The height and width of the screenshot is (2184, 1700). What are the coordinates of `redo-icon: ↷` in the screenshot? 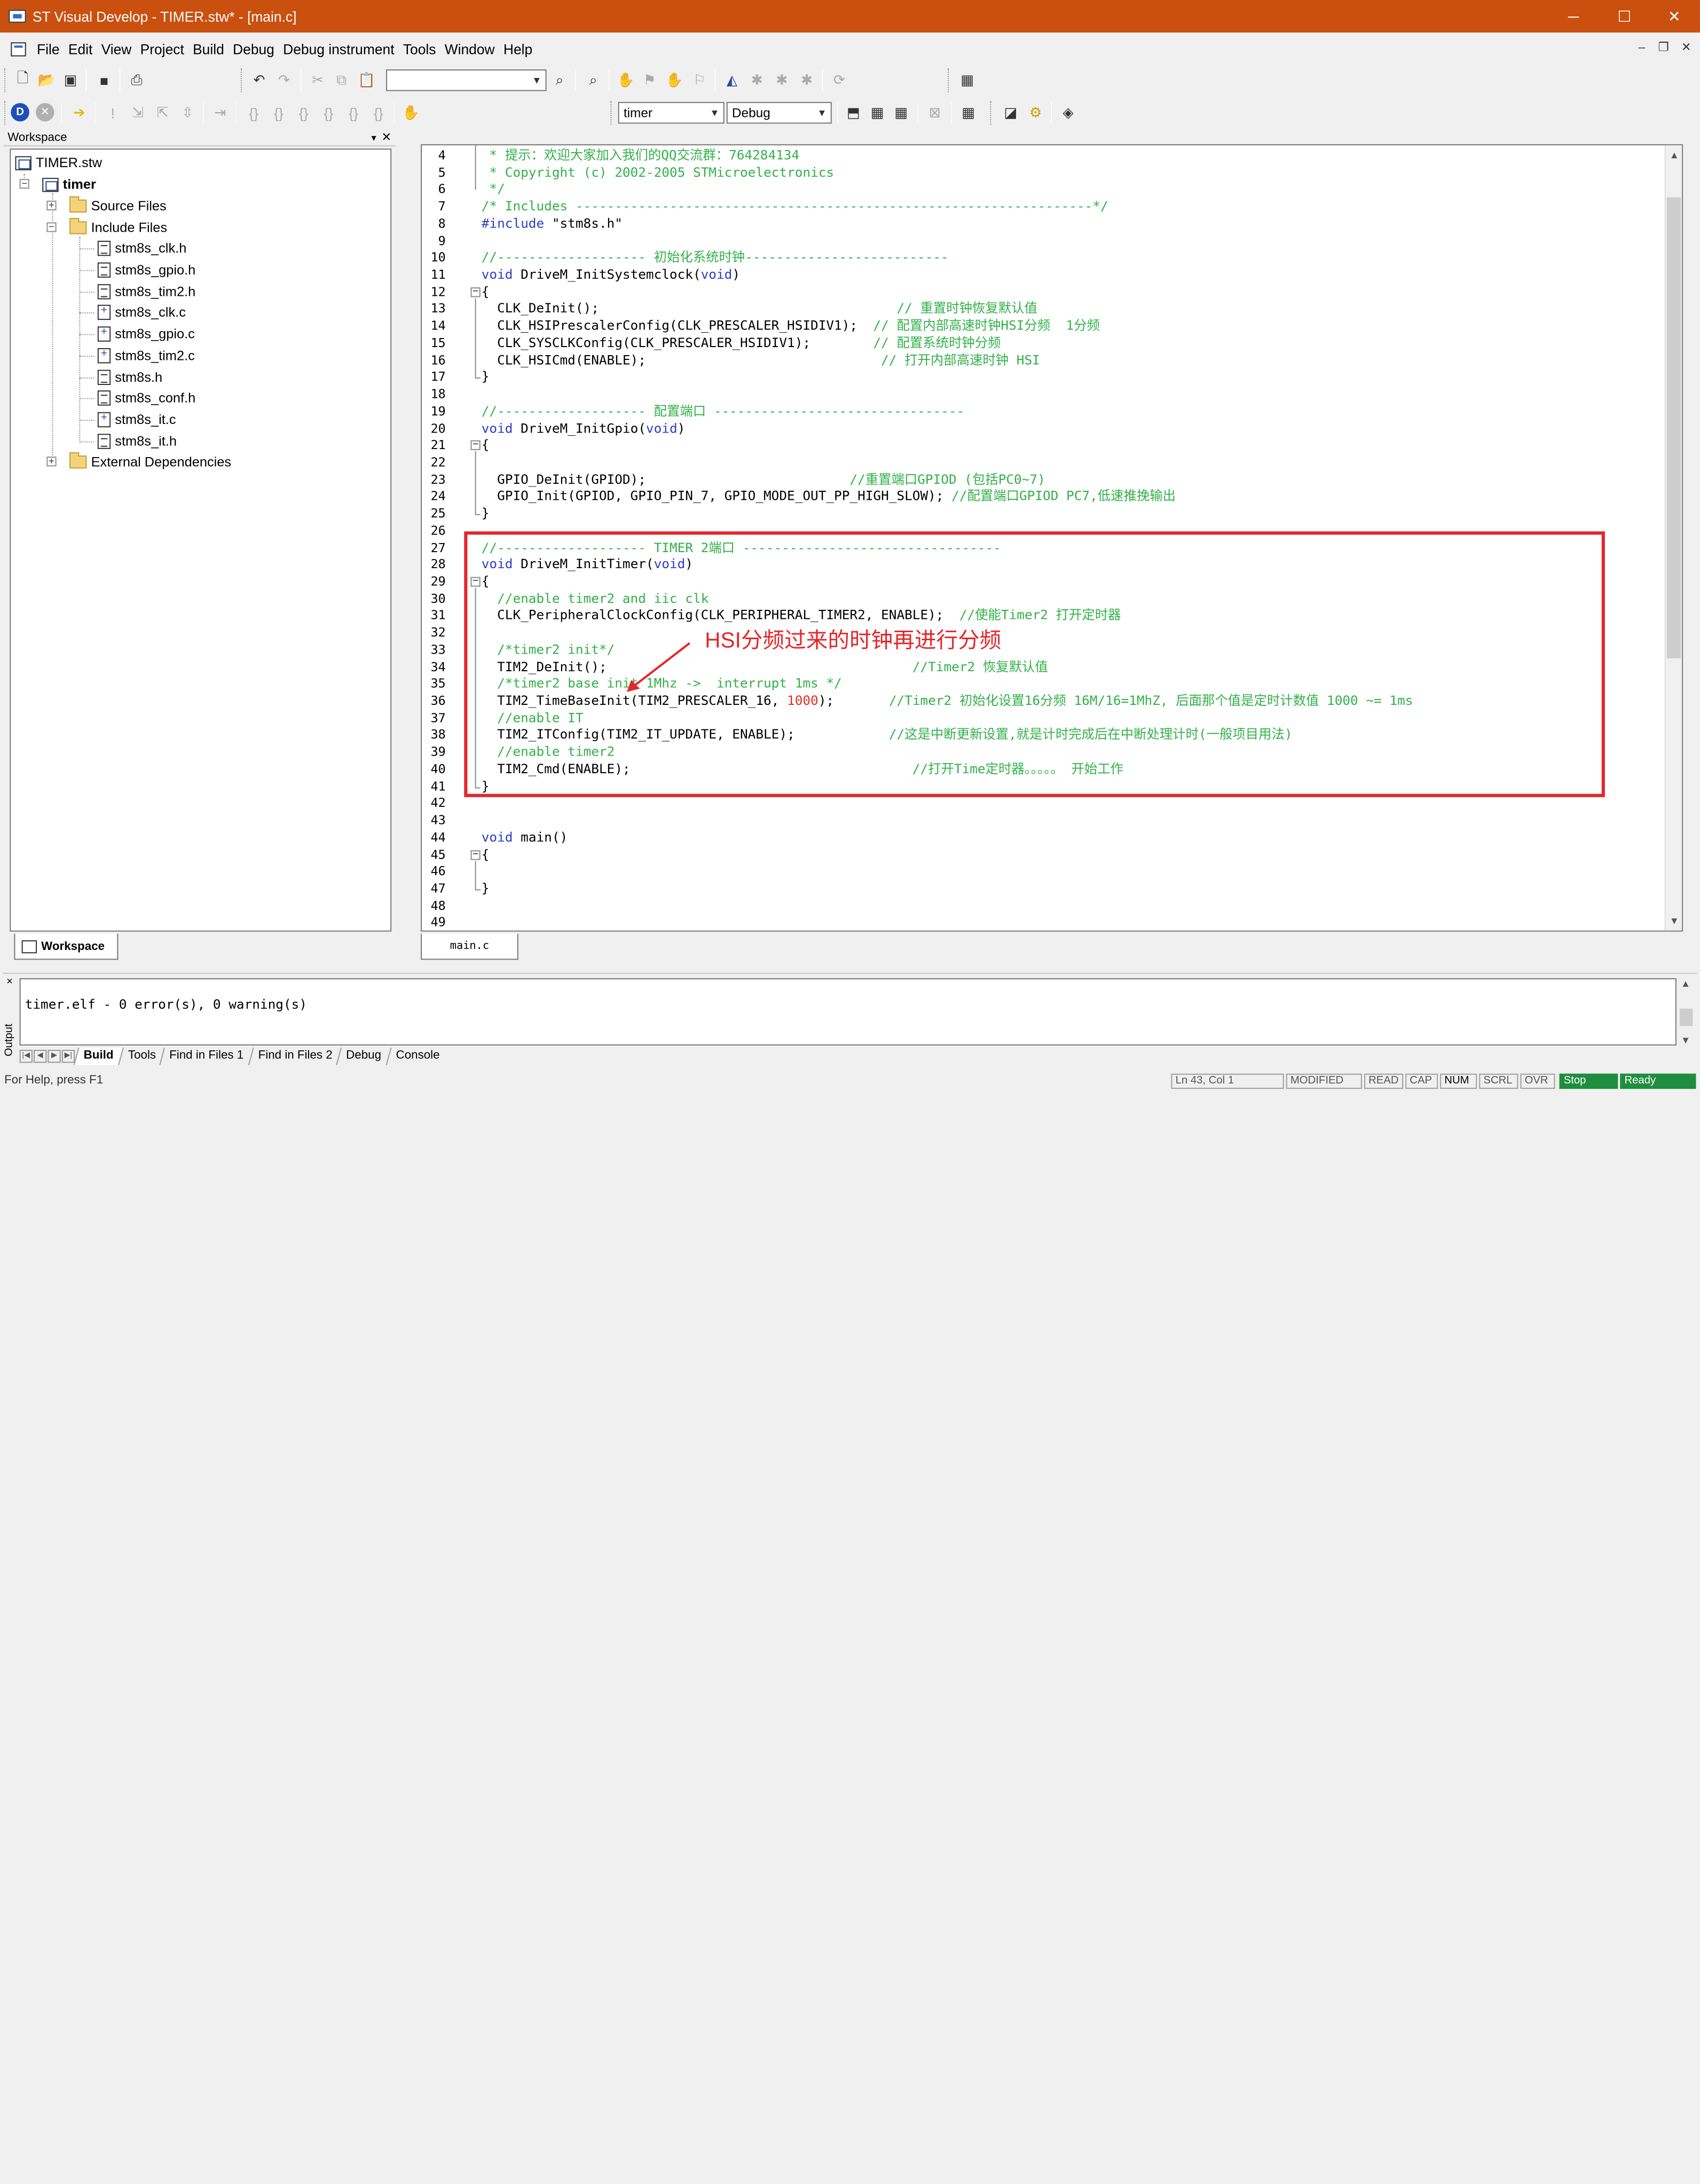 It's located at (284, 80).